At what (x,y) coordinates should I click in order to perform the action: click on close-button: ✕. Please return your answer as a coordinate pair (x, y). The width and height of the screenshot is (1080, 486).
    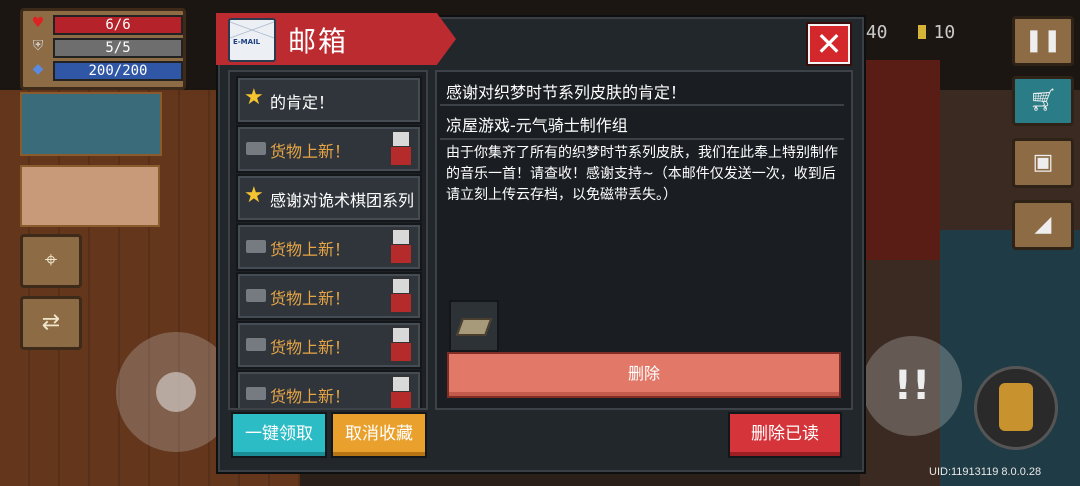
    Looking at the image, I should click on (829, 44).